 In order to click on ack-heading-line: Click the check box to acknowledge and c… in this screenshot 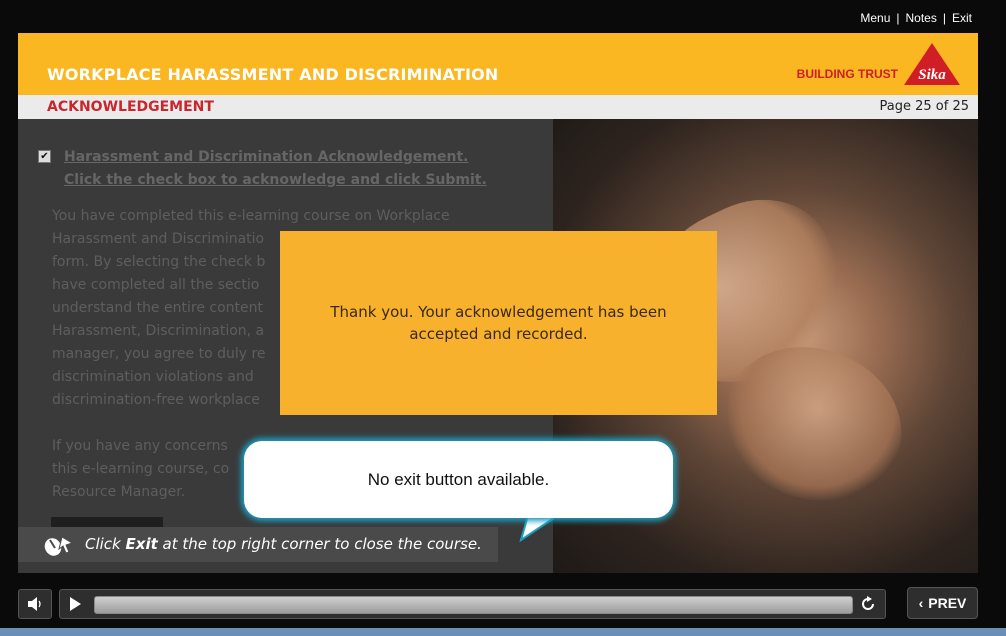, I will do `click(275, 180)`.